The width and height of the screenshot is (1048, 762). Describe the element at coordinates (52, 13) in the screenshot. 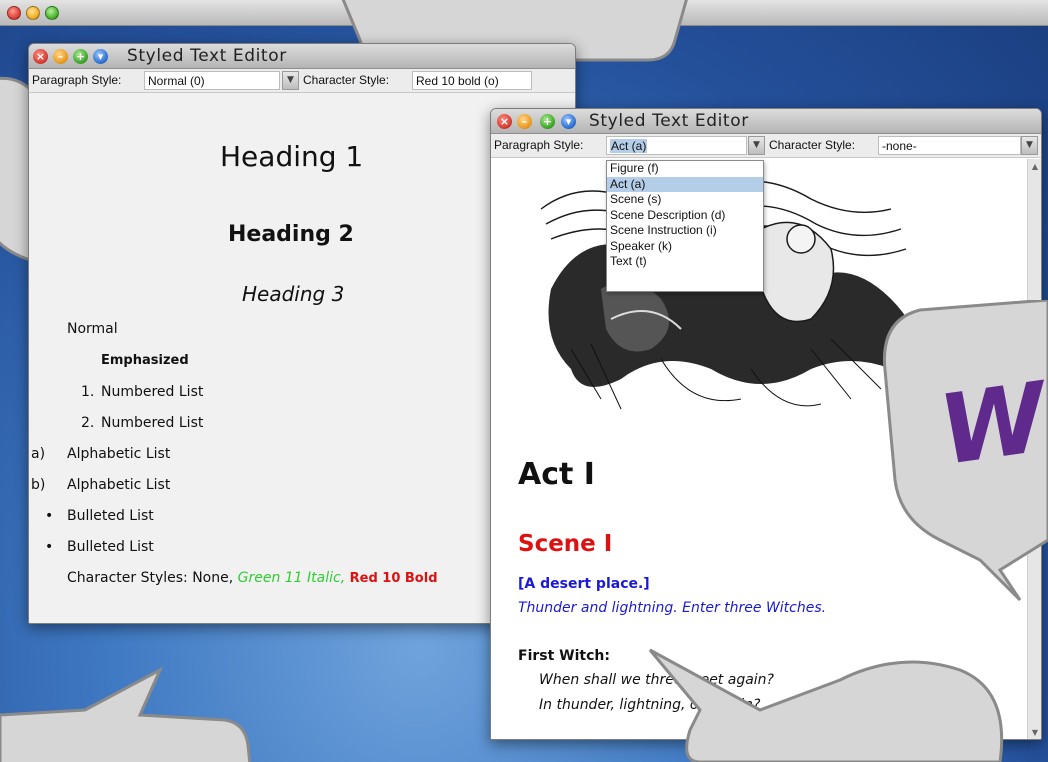

I see `host-zoom-button` at that location.